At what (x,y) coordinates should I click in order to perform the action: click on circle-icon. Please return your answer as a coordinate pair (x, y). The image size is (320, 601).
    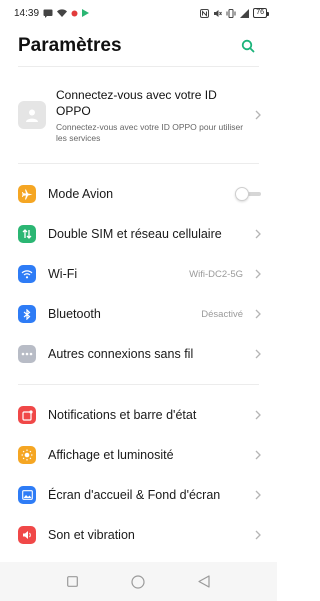
    Looking at the image, I should click on (138, 581).